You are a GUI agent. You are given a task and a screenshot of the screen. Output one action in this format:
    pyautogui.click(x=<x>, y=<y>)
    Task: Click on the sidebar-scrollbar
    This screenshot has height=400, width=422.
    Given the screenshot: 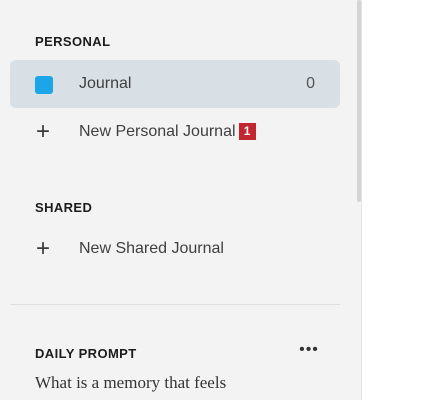 What is the action you would take?
    pyautogui.click(x=359, y=101)
    